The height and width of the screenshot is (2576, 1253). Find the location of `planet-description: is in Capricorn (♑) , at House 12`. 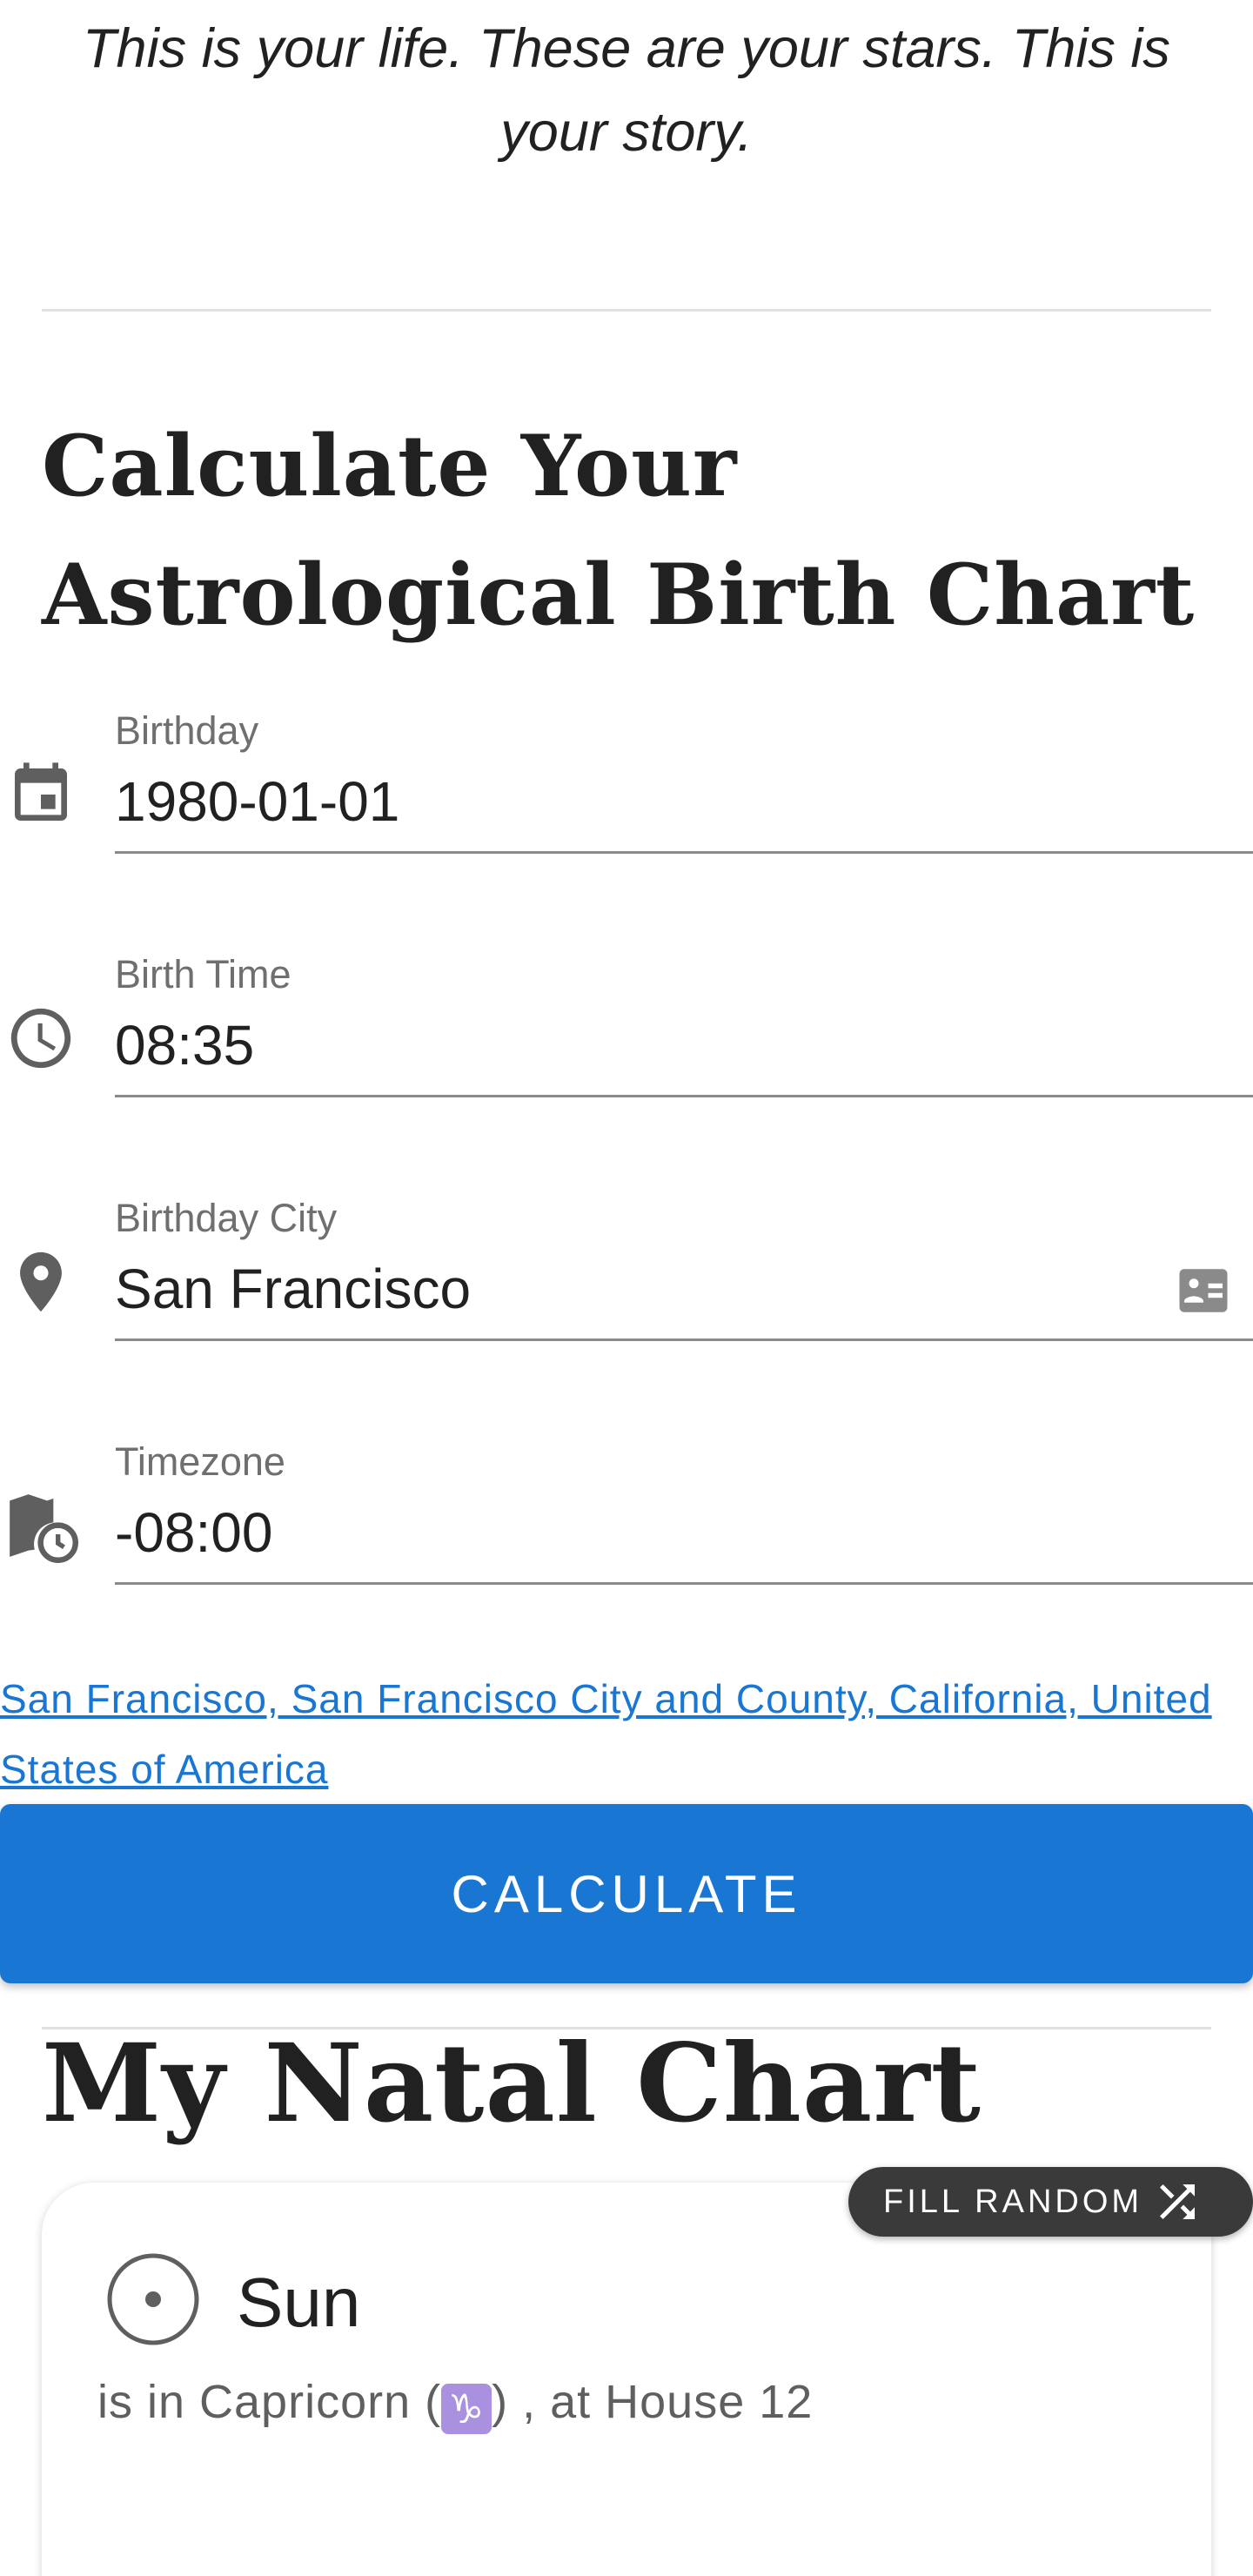

planet-description: is in Capricorn (♑) , at House 12 is located at coordinates (455, 2402).